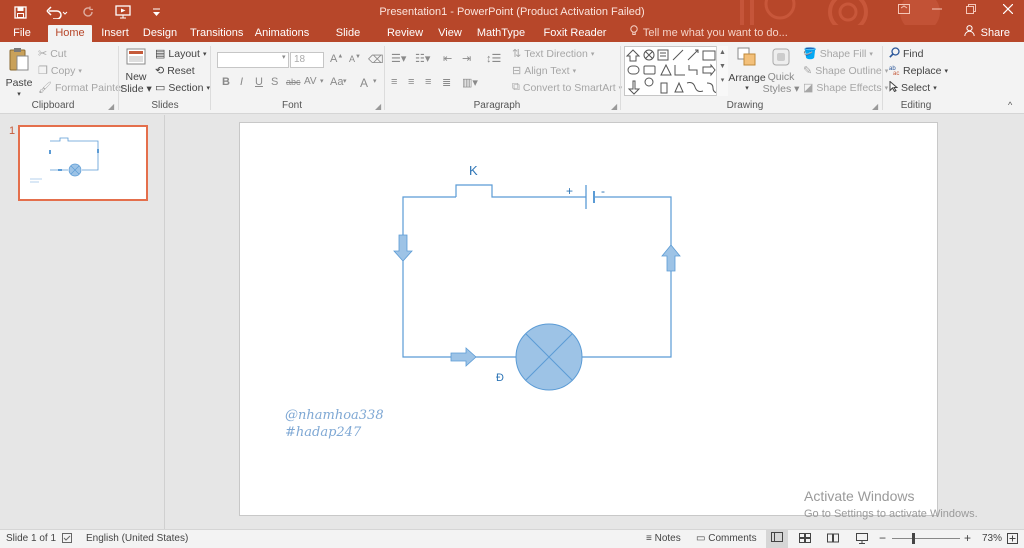  What do you see at coordinates (375, 81) in the screenshot?
I see `font-color-dropdown-icon: ▾` at bounding box center [375, 81].